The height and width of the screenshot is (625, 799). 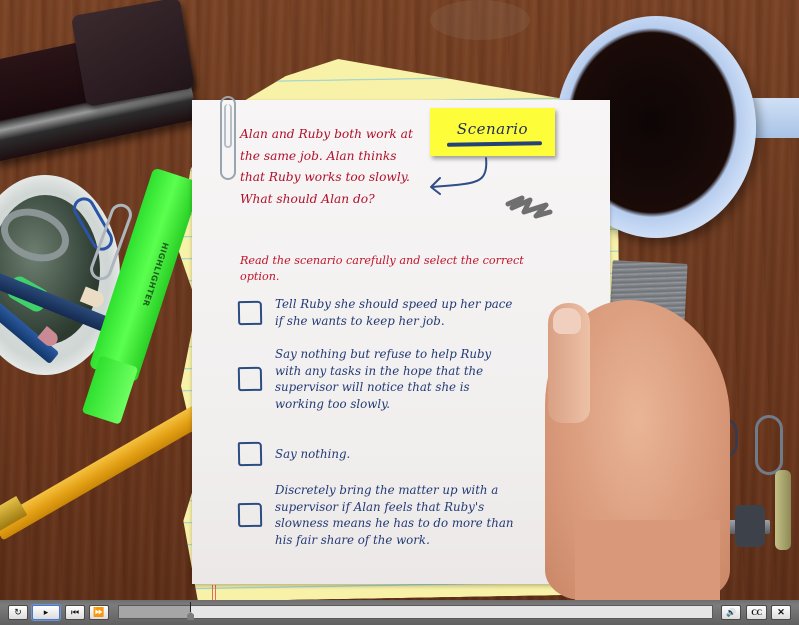 I want to click on stapler-top-image, so click(x=133, y=53).